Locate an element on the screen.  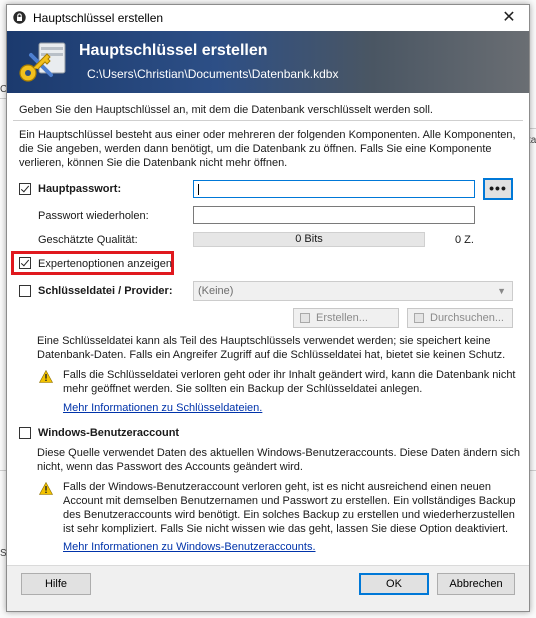
text-caret is located at coordinates (198, 189).